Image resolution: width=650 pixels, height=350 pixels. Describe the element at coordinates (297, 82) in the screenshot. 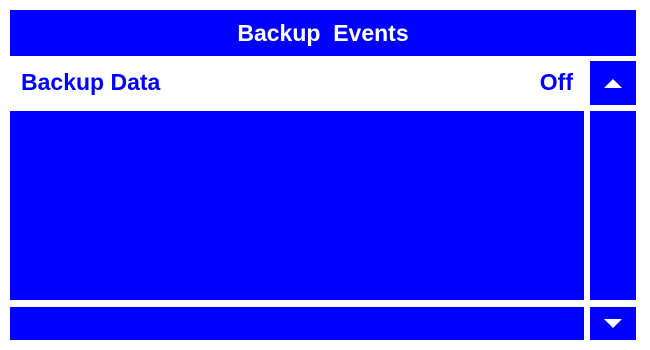

I see `backup-data-row: Backup Data Off` at that location.